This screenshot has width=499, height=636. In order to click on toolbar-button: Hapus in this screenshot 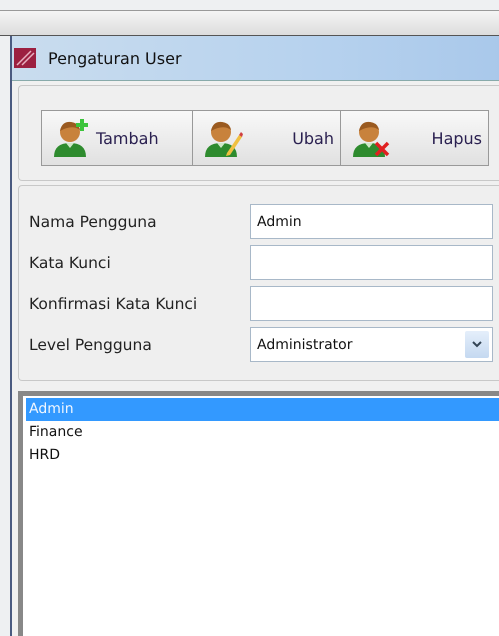, I will do `click(414, 138)`.